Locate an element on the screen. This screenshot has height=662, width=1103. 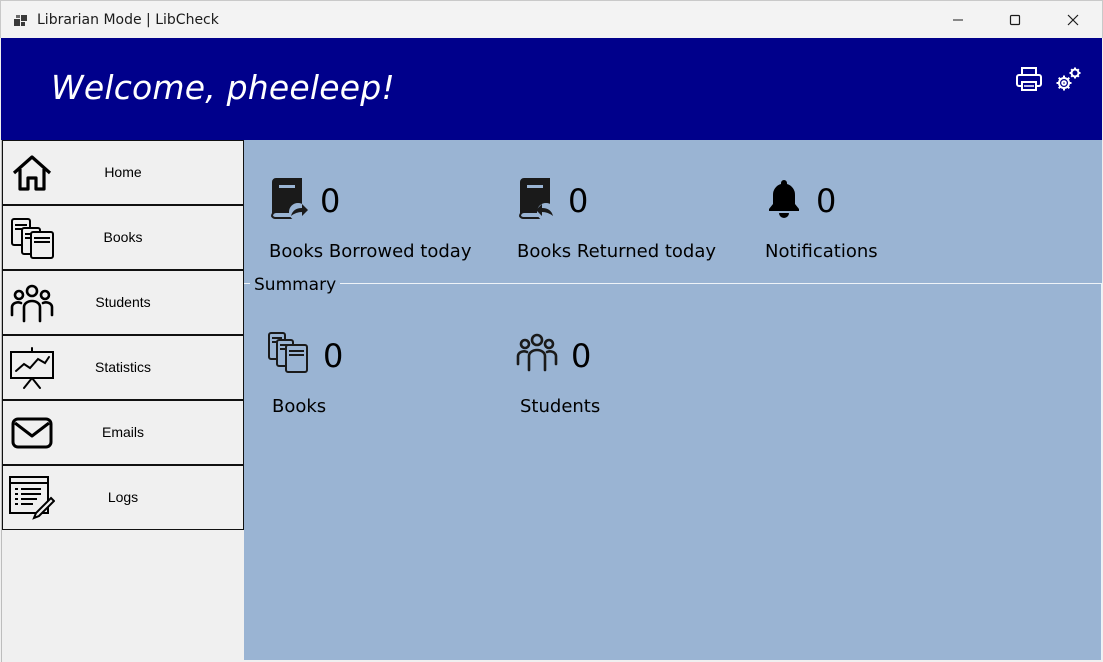
maximize-icon is located at coordinates (1015, 20).